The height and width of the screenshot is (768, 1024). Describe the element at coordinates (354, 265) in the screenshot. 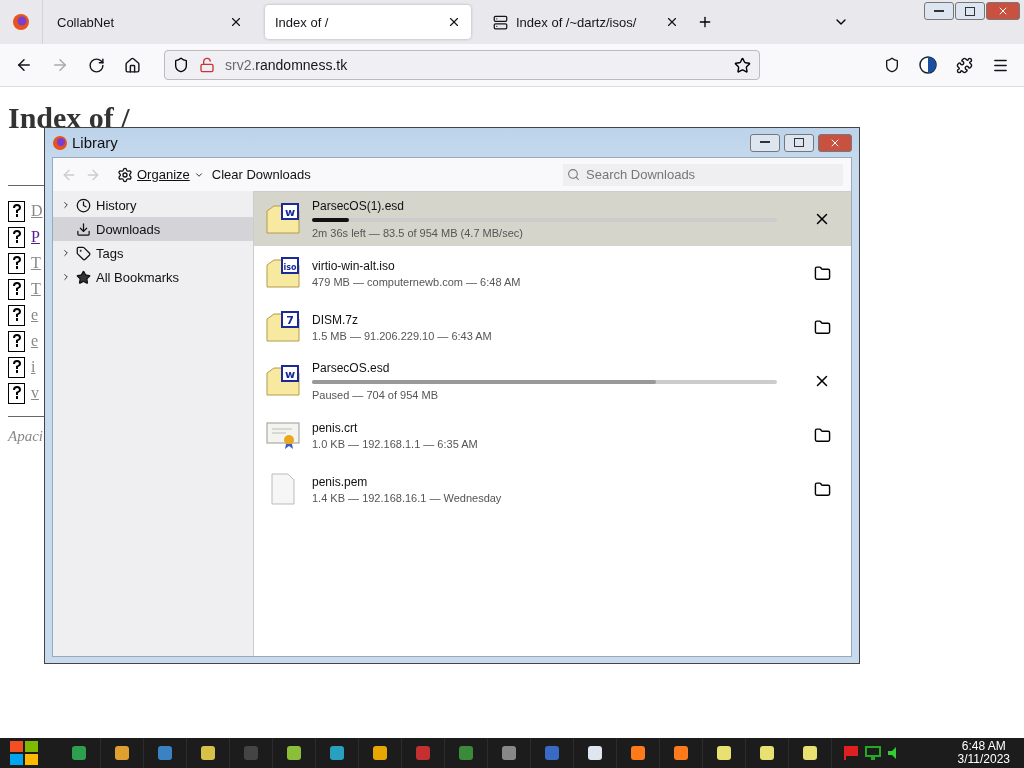

I see `file-name: virtio-win-alt.iso` at that location.